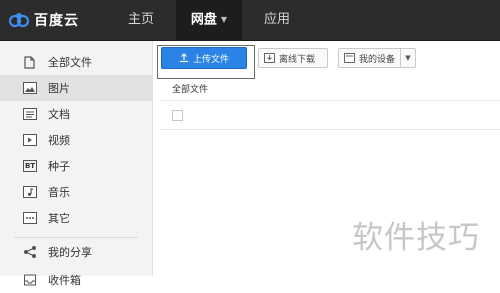  I want to click on sidebar-item-label: 我的分享, so click(70, 252).